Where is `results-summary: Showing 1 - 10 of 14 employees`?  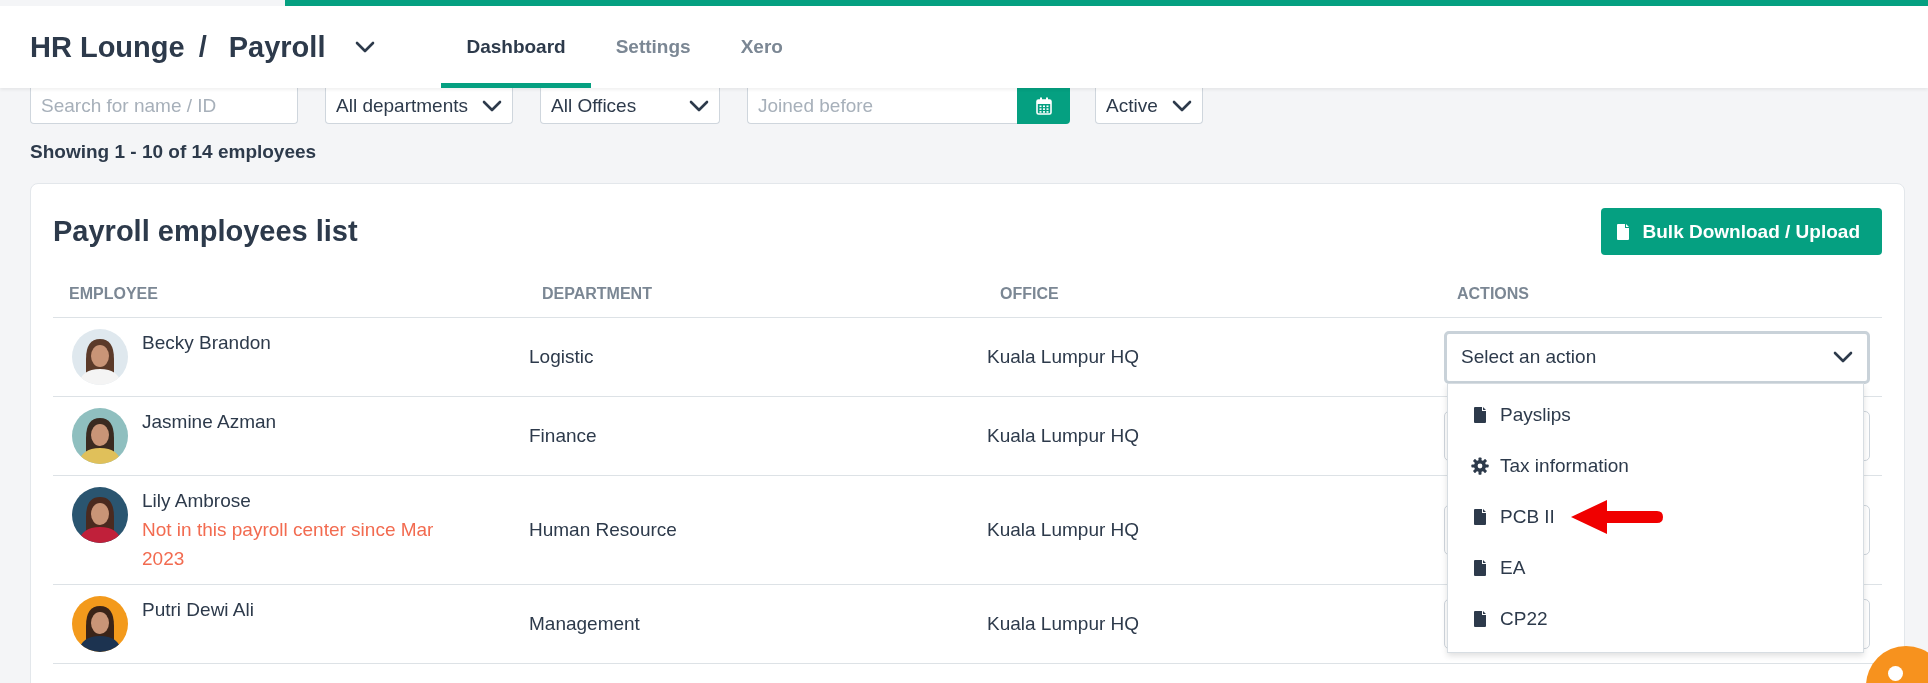 results-summary: Showing 1 - 10 of 14 employees is located at coordinates (174, 152).